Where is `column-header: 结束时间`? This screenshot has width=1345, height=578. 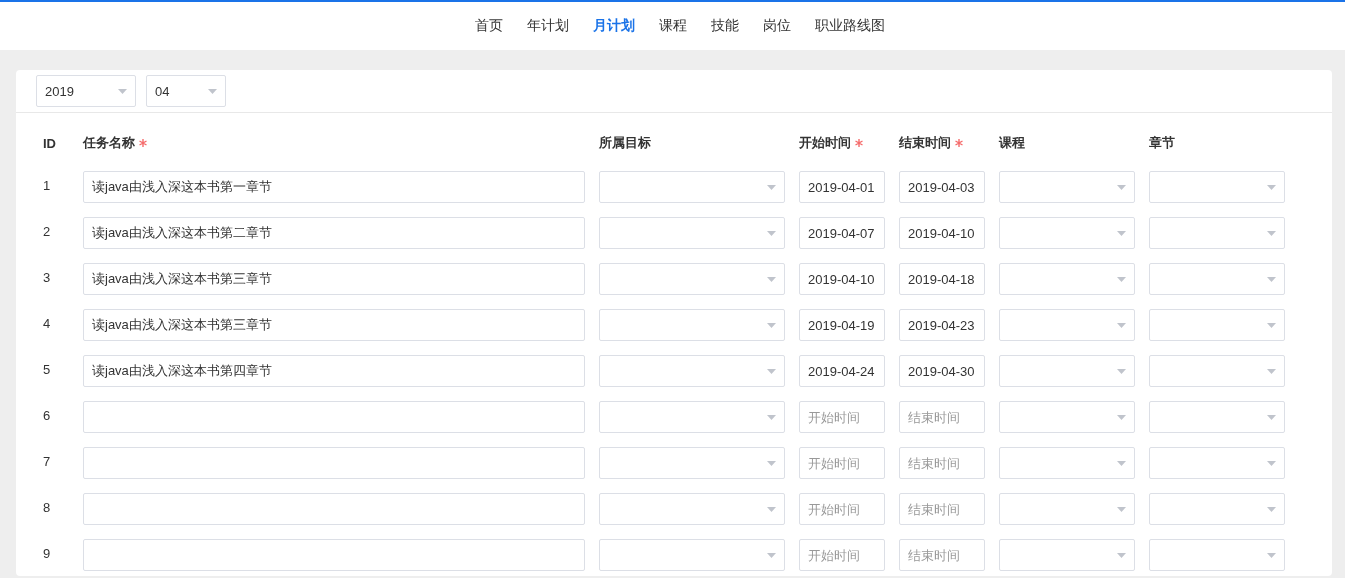 column-header: 结束时间 is located at coordinates (925, 143).